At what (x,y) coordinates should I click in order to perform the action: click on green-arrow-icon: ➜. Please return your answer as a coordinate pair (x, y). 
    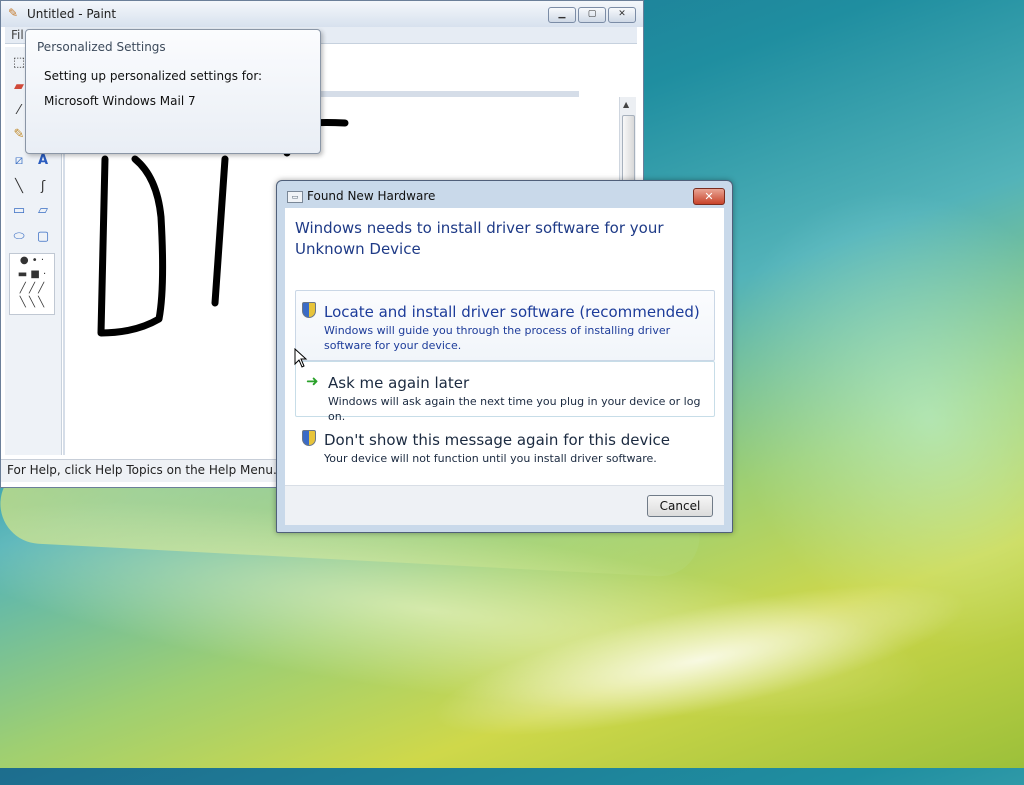
    Looking at the image, I should click on (312, 381).